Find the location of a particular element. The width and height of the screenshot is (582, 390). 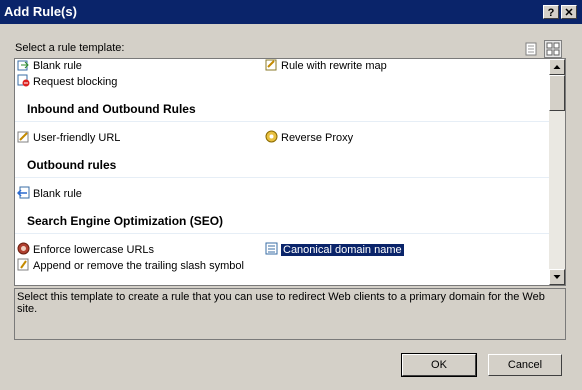

list-item-canonical-domain: Canonical domain name is located at coordinates (334, 250).